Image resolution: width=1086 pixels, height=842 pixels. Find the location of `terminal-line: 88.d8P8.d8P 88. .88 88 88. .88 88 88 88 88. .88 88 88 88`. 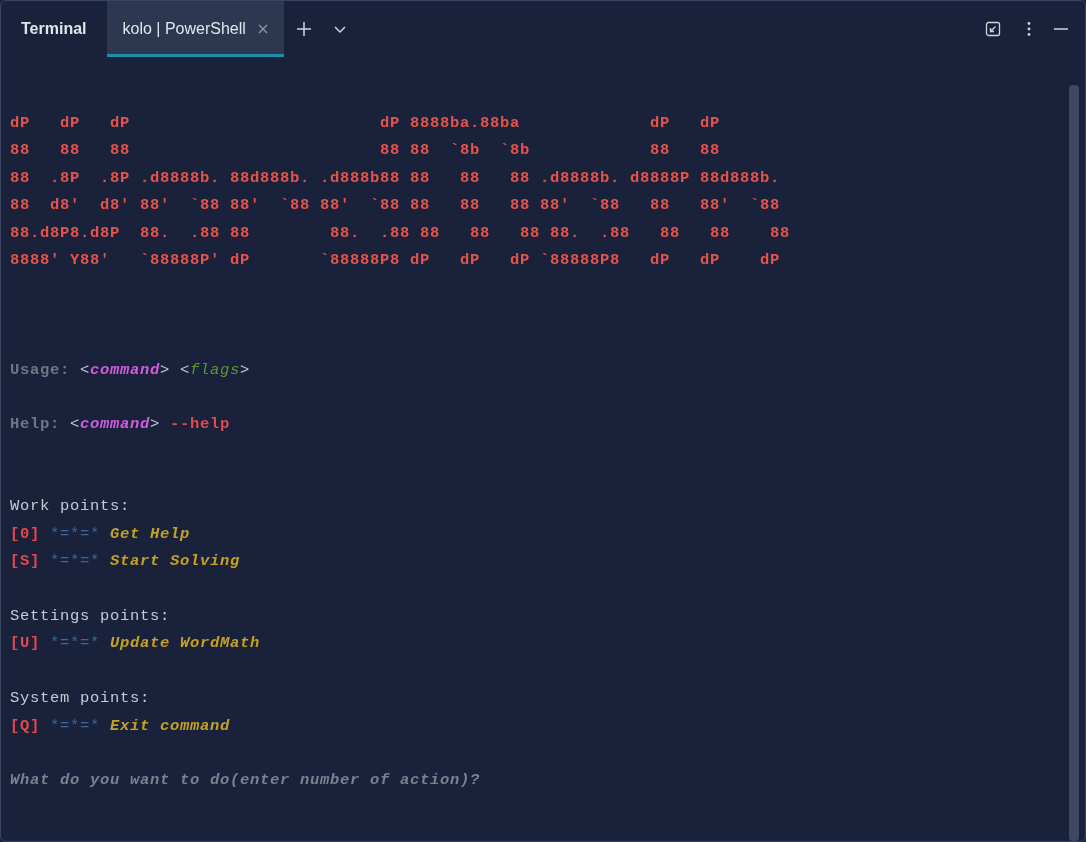

terminal-line: 88.d8P8.d8P 88. .88 88 88. .88 88 88 88 88. .88 88 88 88 is located at coordinates (401, 233).